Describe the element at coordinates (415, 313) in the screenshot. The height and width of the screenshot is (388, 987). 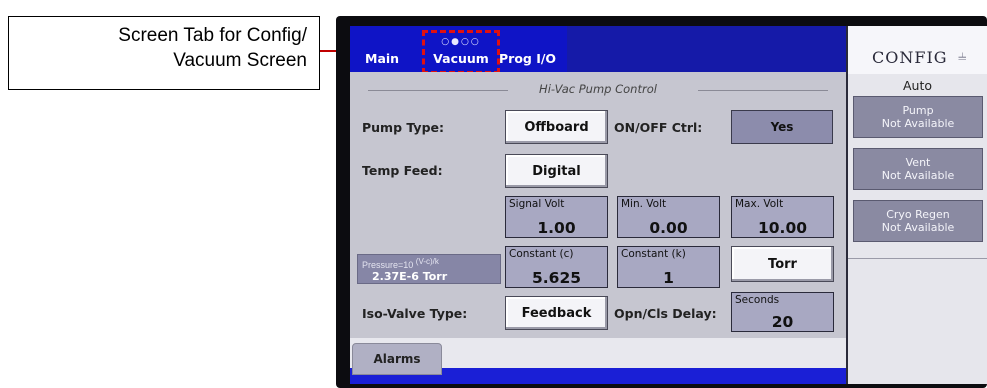
I see `iso-valve-label: Iso-Valve Type:` at that location.